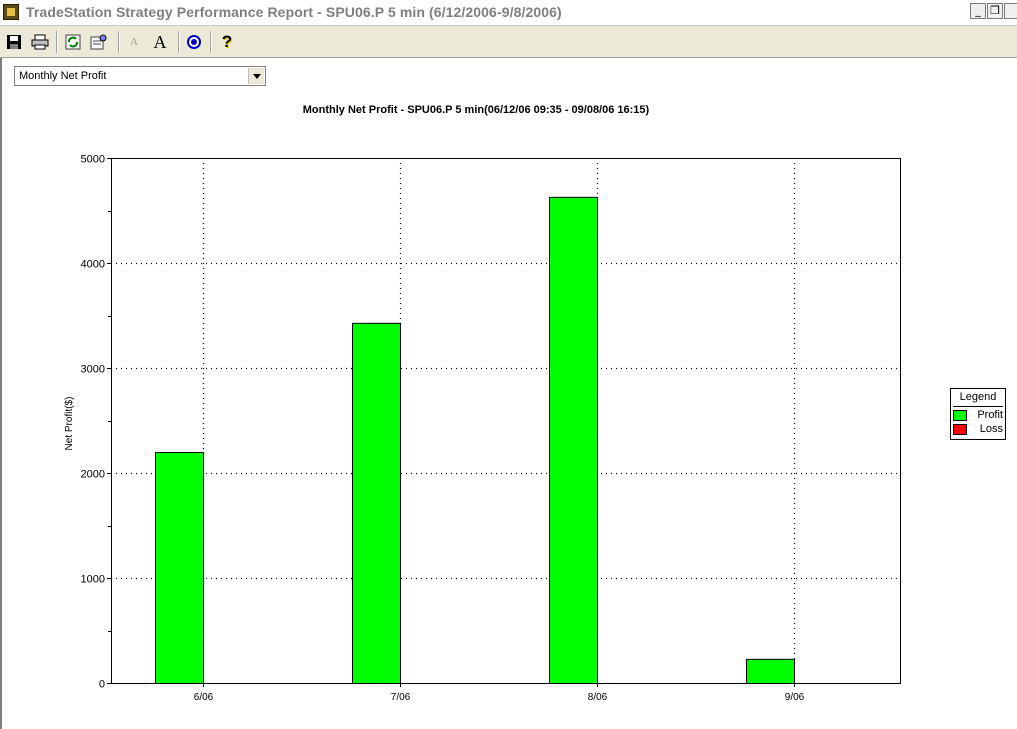  I want to click on x-tick-label: 7/06, so click(401, 697).